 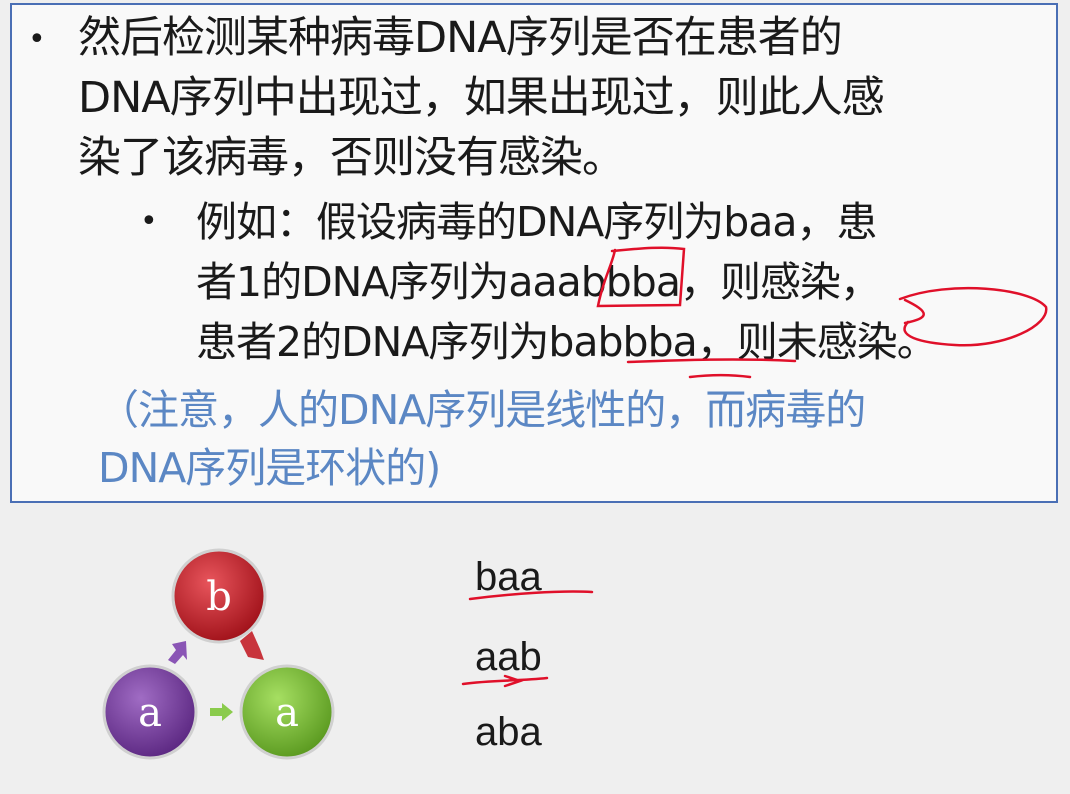 What do you see at coordinates (508, 657) in the screenshot?
I see `sequence-aab: aab` at bounding box center [508, 657].